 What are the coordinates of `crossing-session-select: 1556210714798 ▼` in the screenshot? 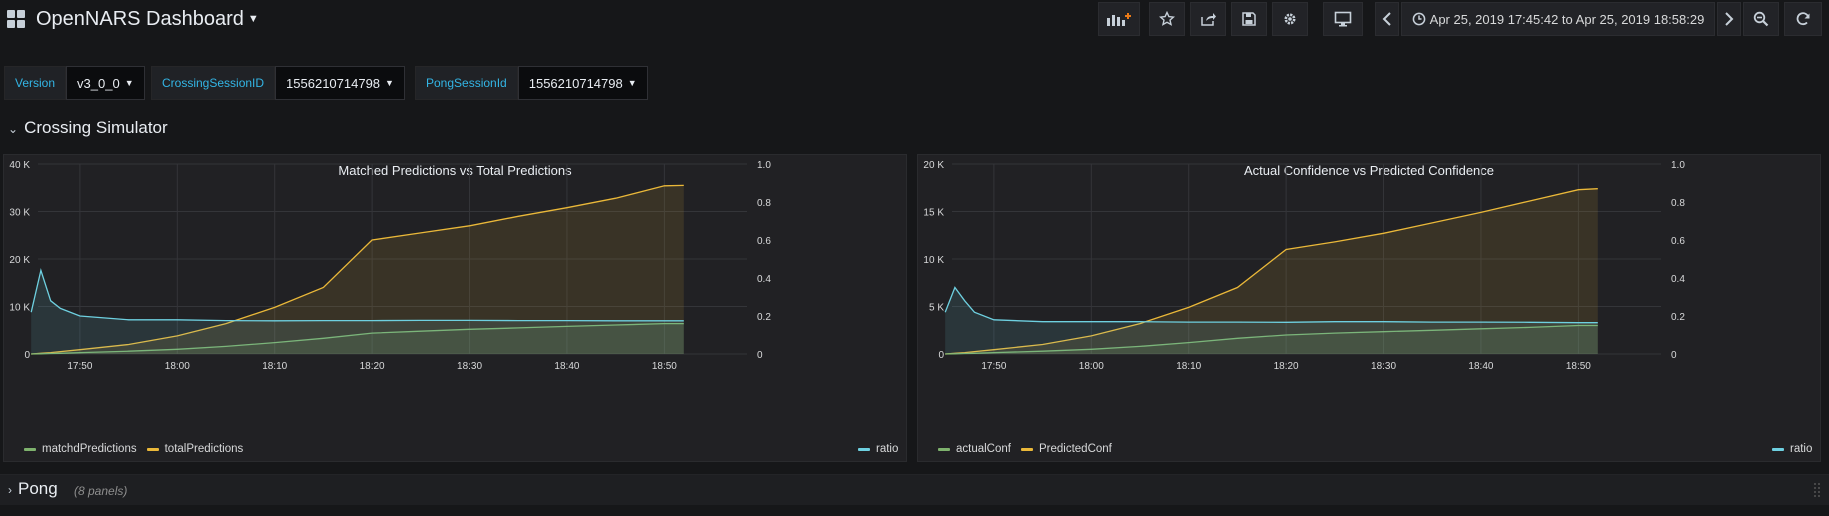 It's located at (340, 83).